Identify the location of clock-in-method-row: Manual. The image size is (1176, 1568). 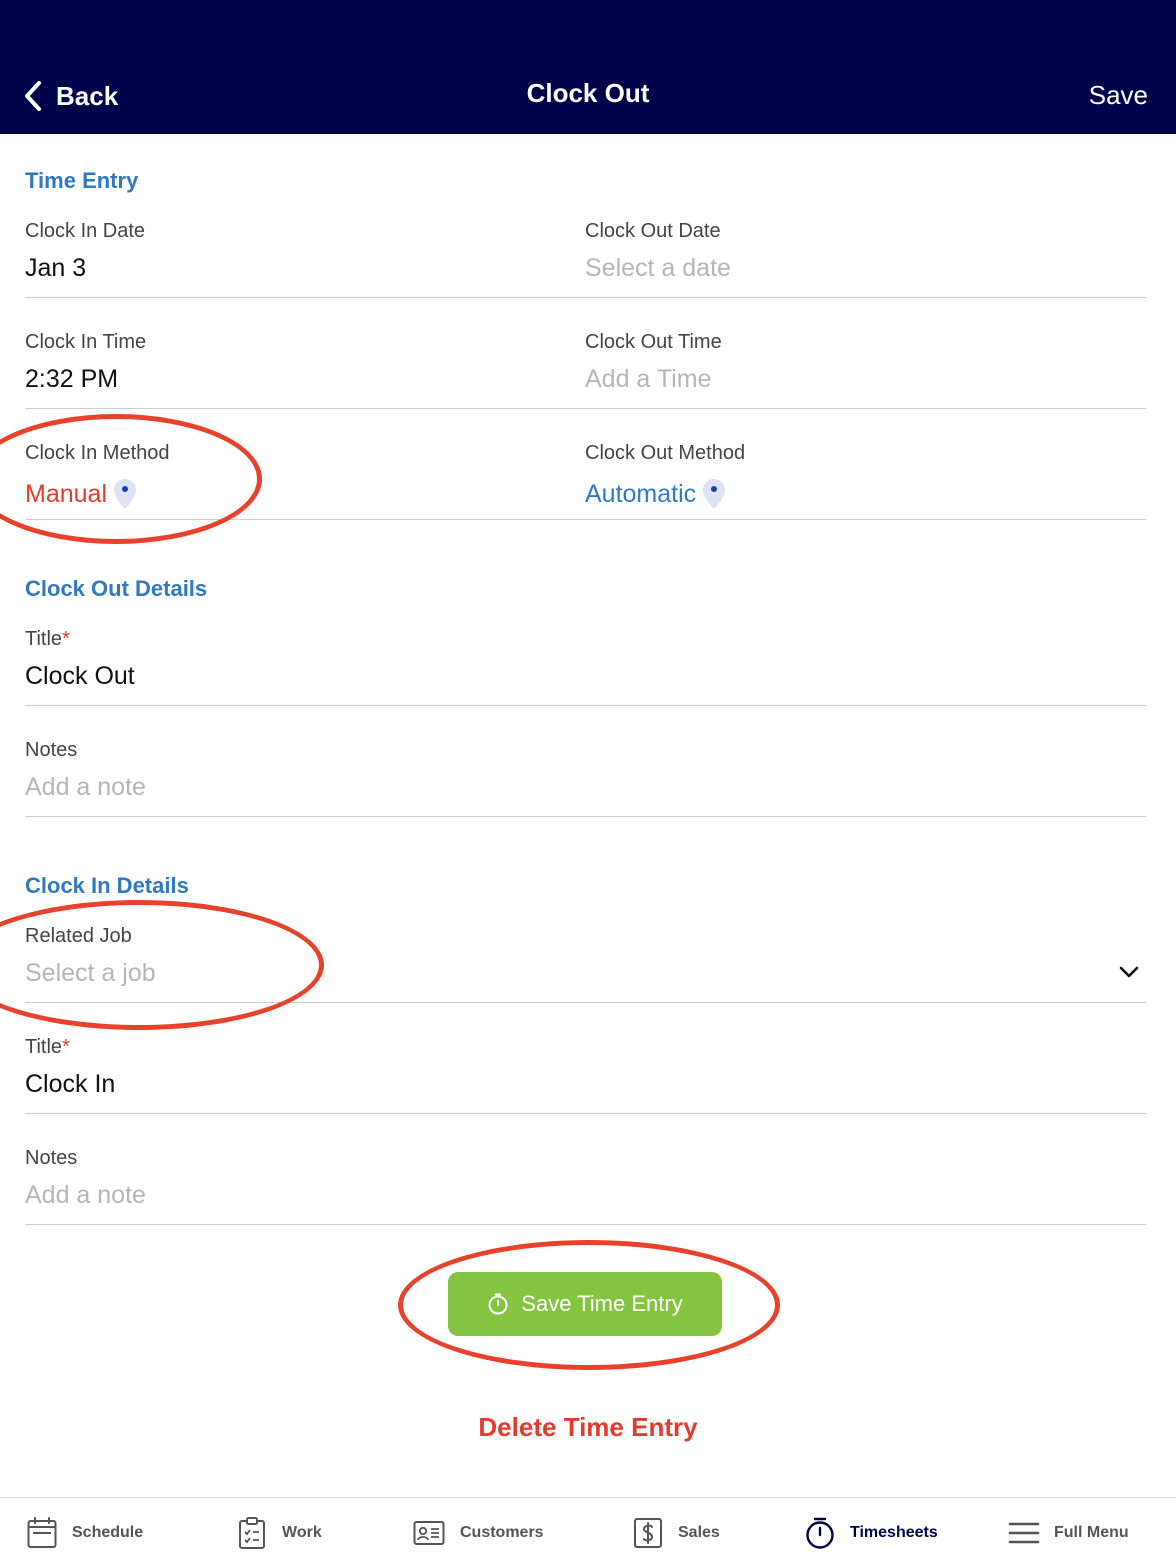
(295, 494).